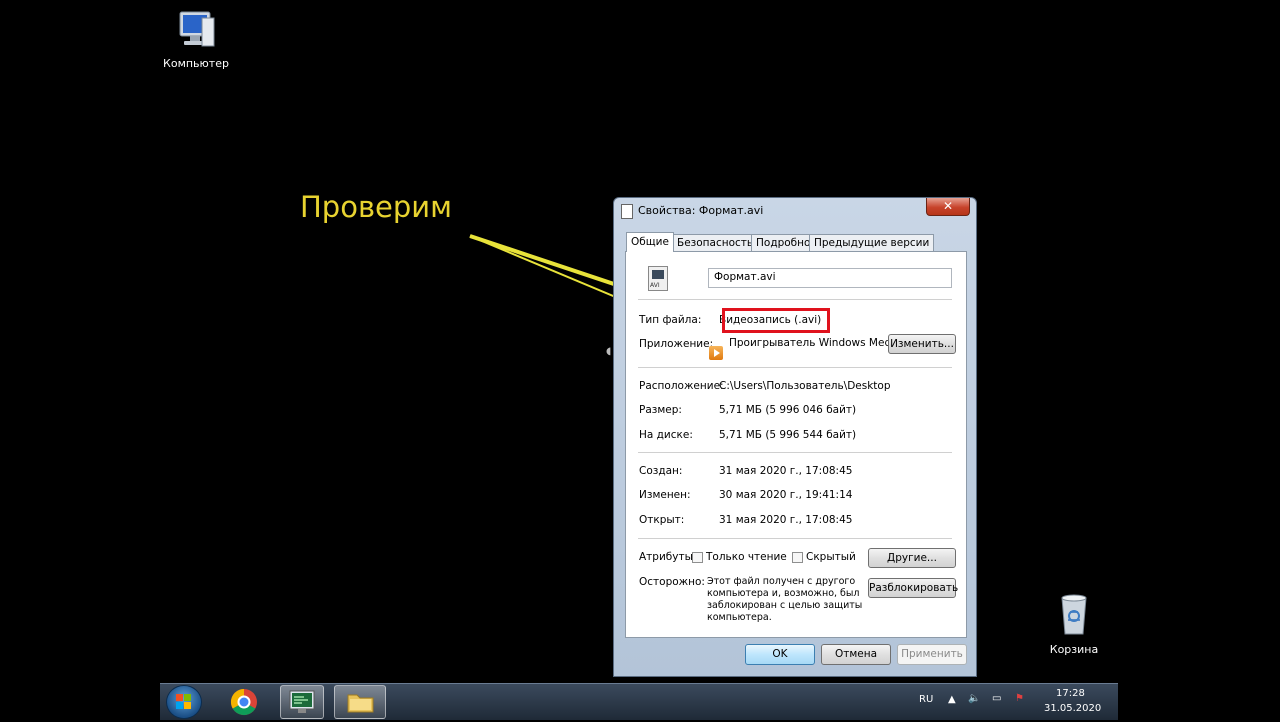 Image resolution: width=1280 pixels, height=722 pixels. Describe the element at coordinates (668, 557) in the screenshot. I see `attributes-label: Атрибуты:` at that location.